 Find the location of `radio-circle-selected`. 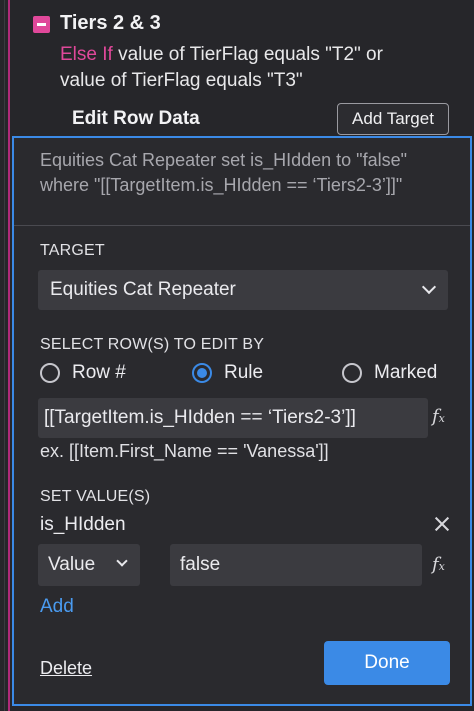

radio-circle-selected is located at coordinates (202, 373).